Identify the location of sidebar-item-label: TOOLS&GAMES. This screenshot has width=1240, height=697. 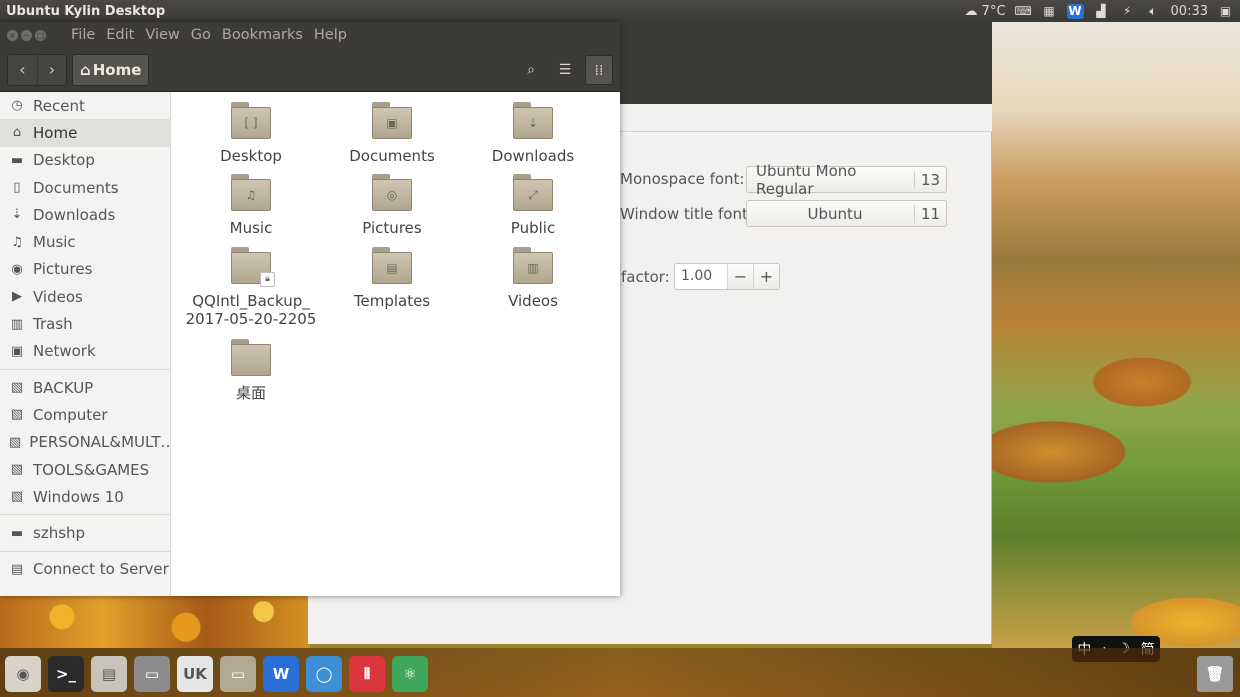
(91, 469).